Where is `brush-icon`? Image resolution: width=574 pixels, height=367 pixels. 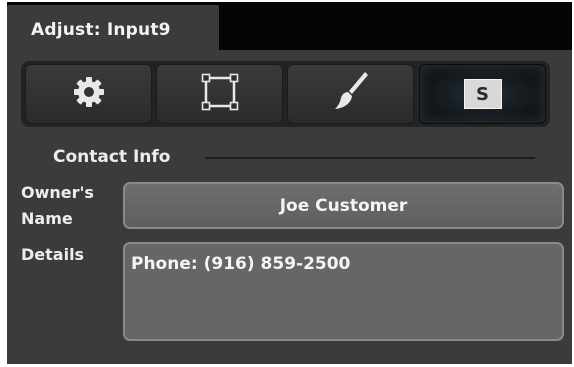
brush-icon is located at coordinates (351, 94).